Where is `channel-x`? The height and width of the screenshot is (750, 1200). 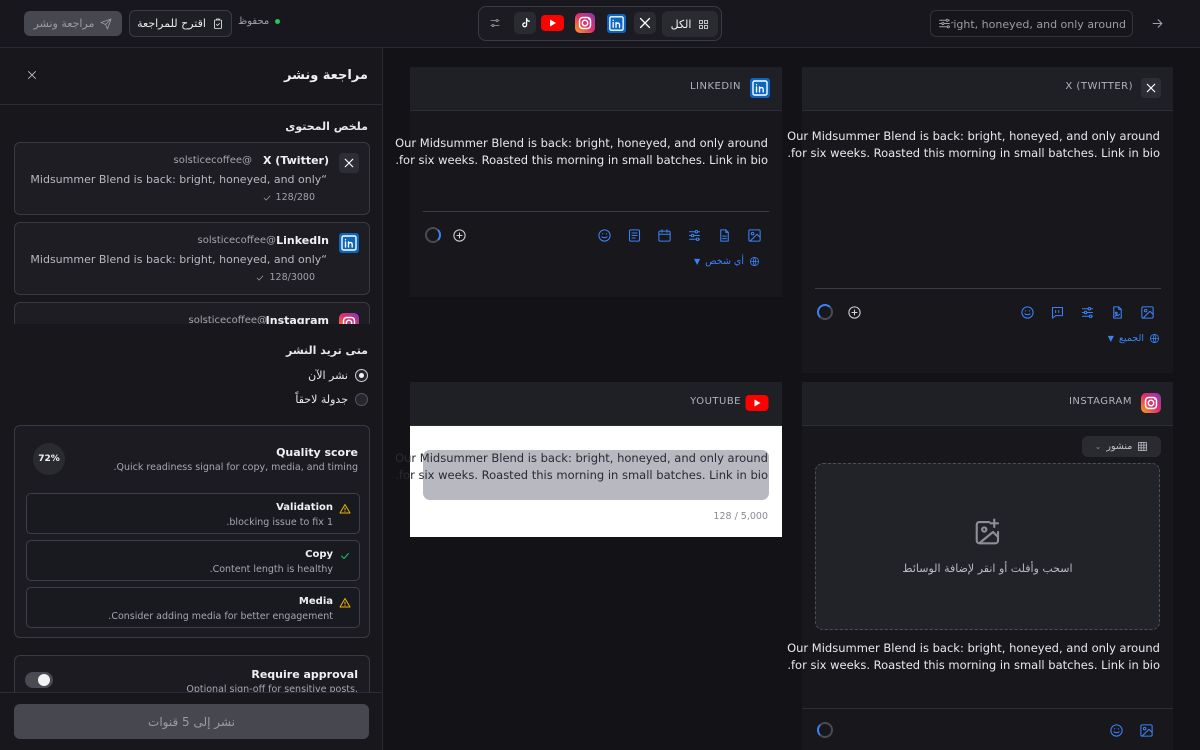 channel-x is located at coordinates (645, 23).